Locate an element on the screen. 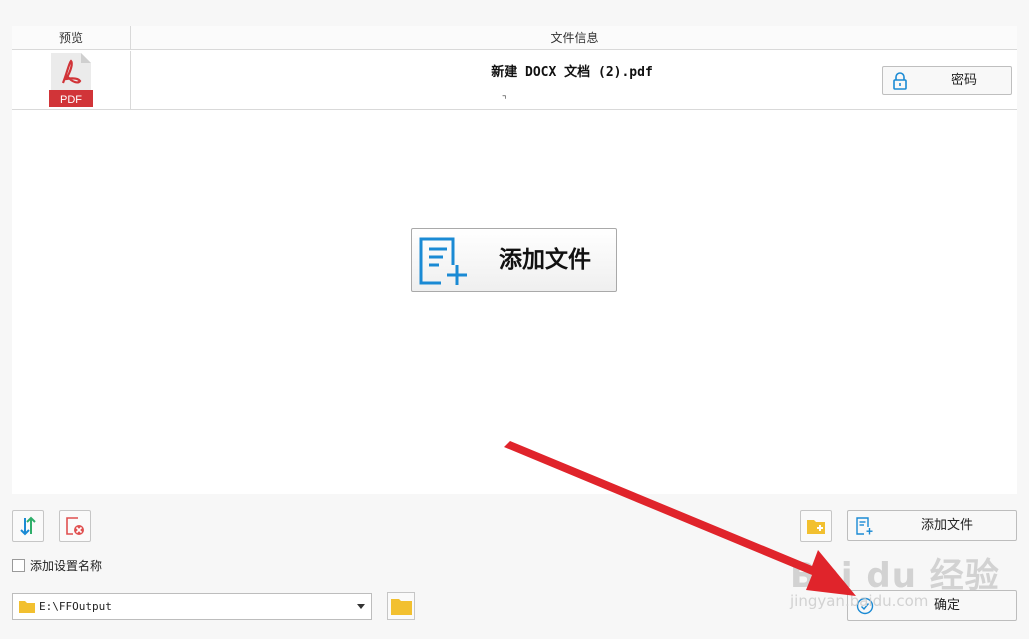 This screenshot has height=639, width=1029. sort-button is located at coordinates (28, 526).